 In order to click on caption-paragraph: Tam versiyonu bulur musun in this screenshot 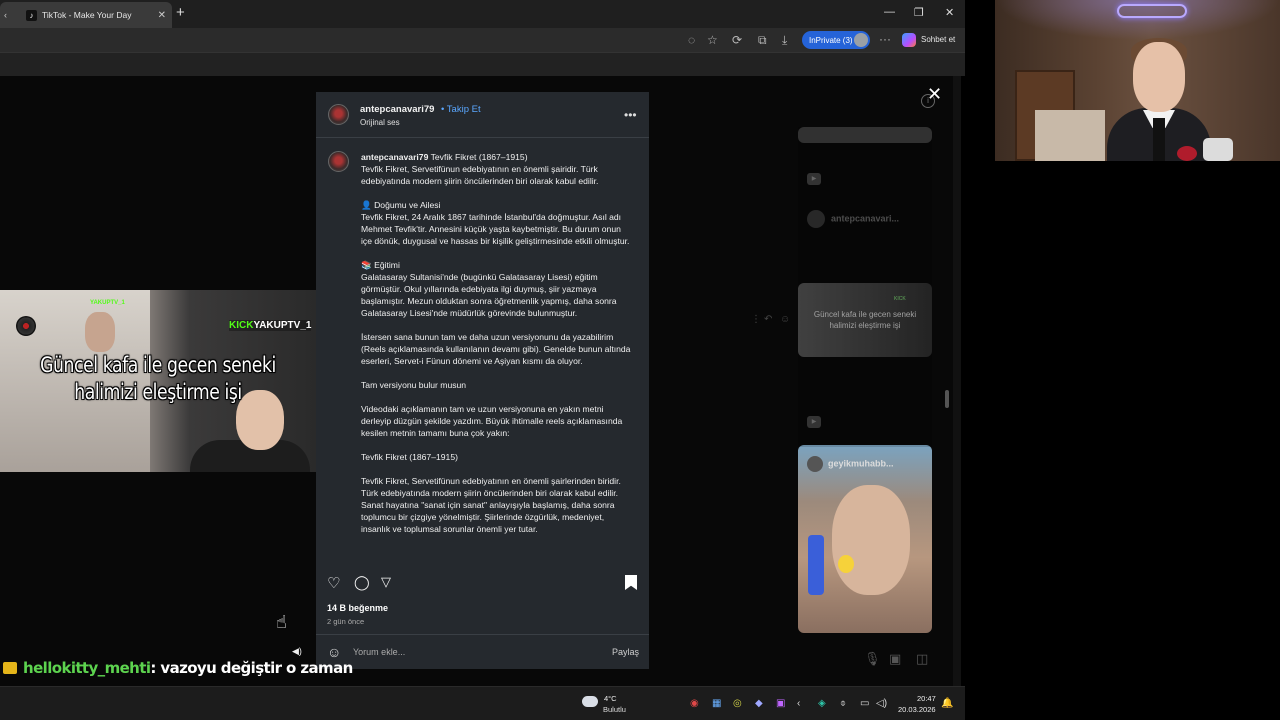, I will do `click(414, 385)`.